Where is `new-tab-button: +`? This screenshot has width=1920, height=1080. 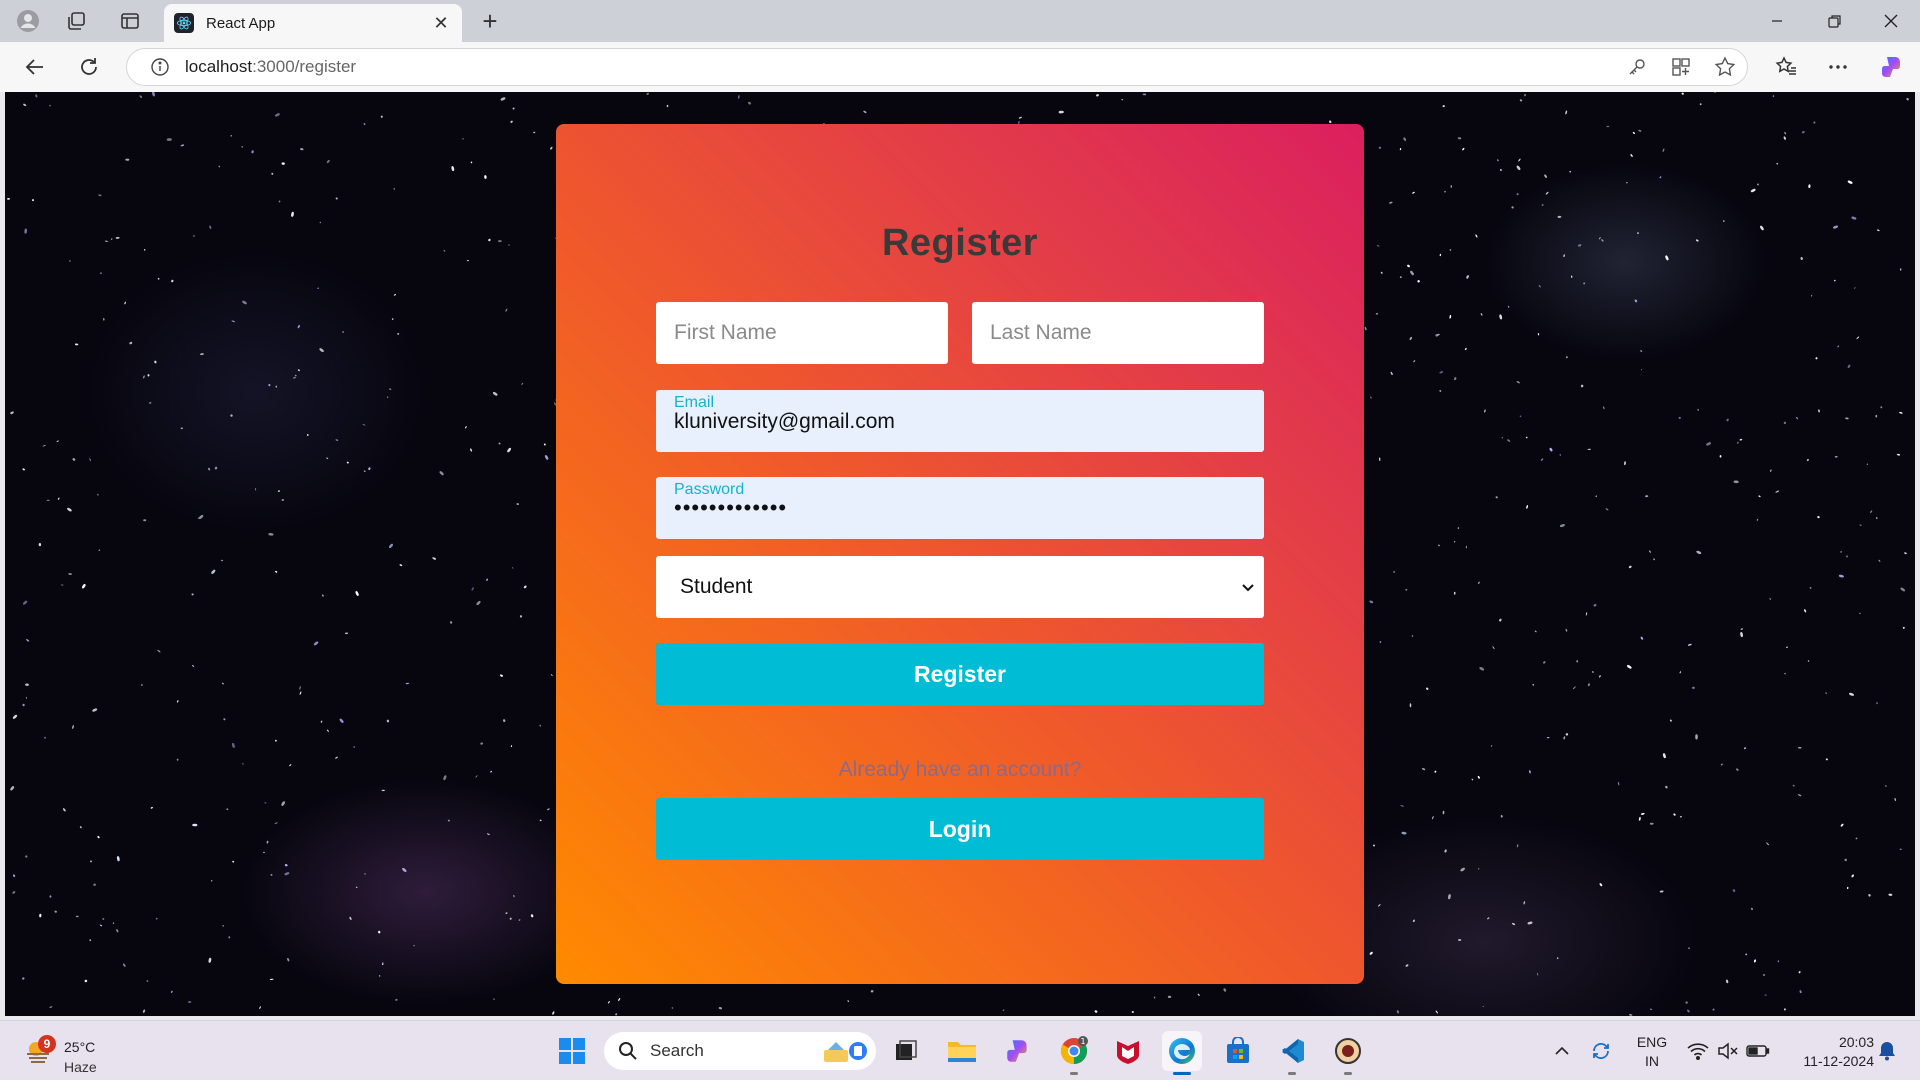
new-tab-button: + is located at coordinates (490, 21).